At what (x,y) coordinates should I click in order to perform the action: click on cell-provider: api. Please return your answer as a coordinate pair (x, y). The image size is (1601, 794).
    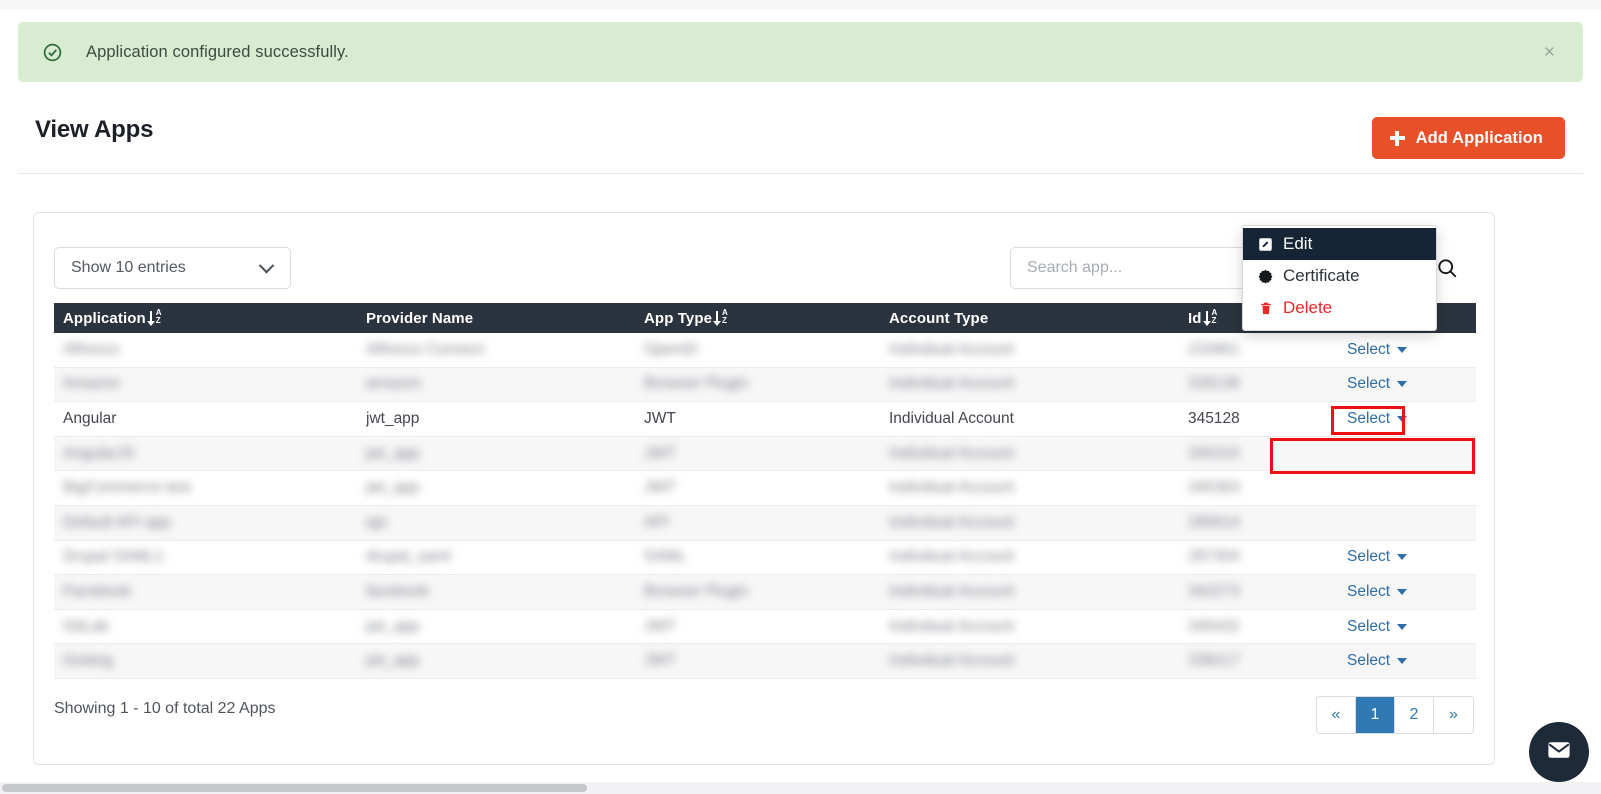
    Looking at the image, I should click on (376, 522).